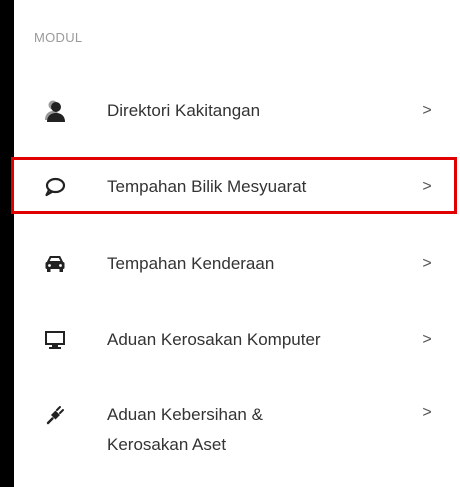 This screenshot has width=460, height=487. Describe the element at coordinates (55, 111) in the screenshot. I see `user-icon` at that location.